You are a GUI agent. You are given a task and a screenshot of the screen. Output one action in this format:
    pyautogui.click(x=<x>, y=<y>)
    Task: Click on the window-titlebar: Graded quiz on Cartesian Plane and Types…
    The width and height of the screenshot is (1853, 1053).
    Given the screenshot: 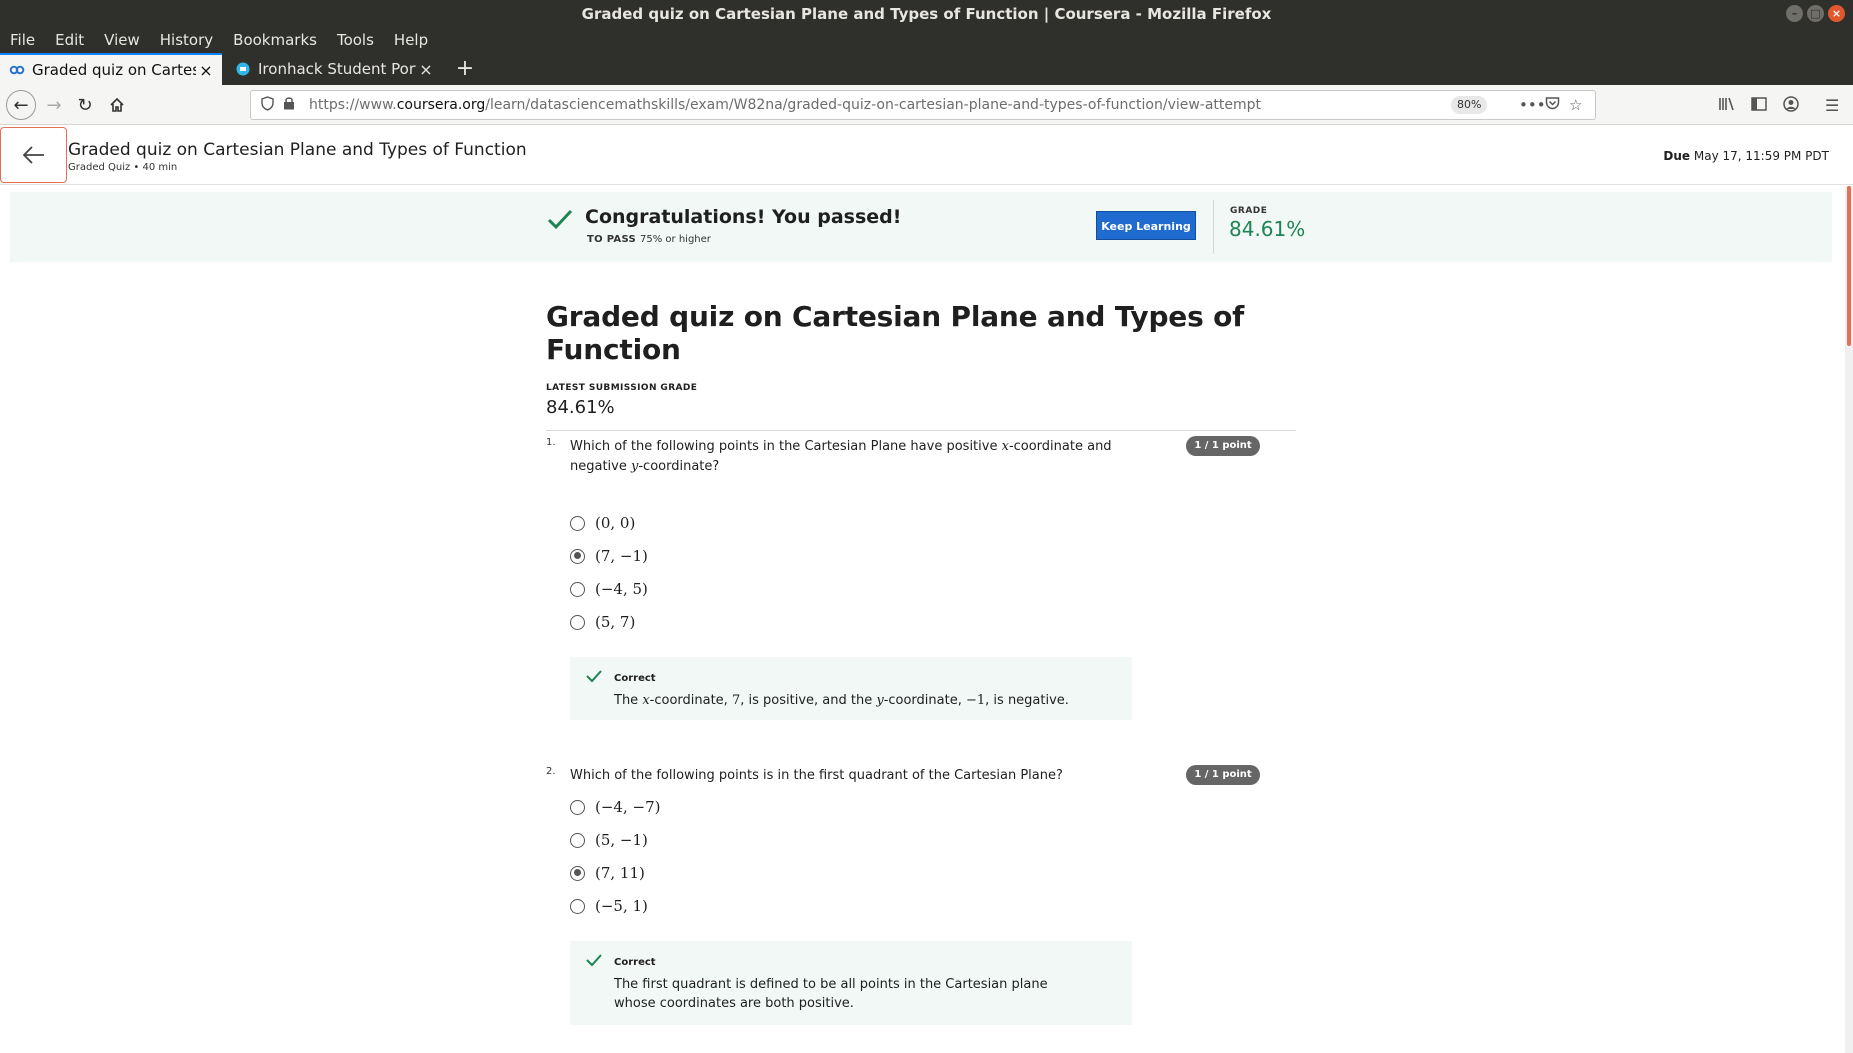 What is the action you would take?
    pyautogui.click(x=926, y=14)
    